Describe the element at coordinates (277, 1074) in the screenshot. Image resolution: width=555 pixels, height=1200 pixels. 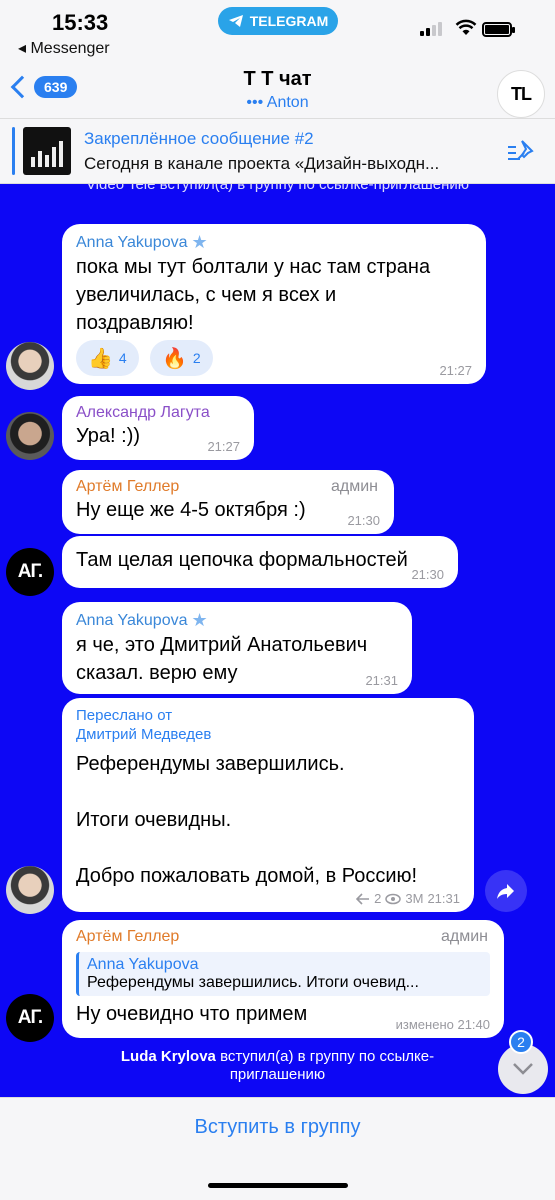
I see `service-text-tail: приглашению` at that location.